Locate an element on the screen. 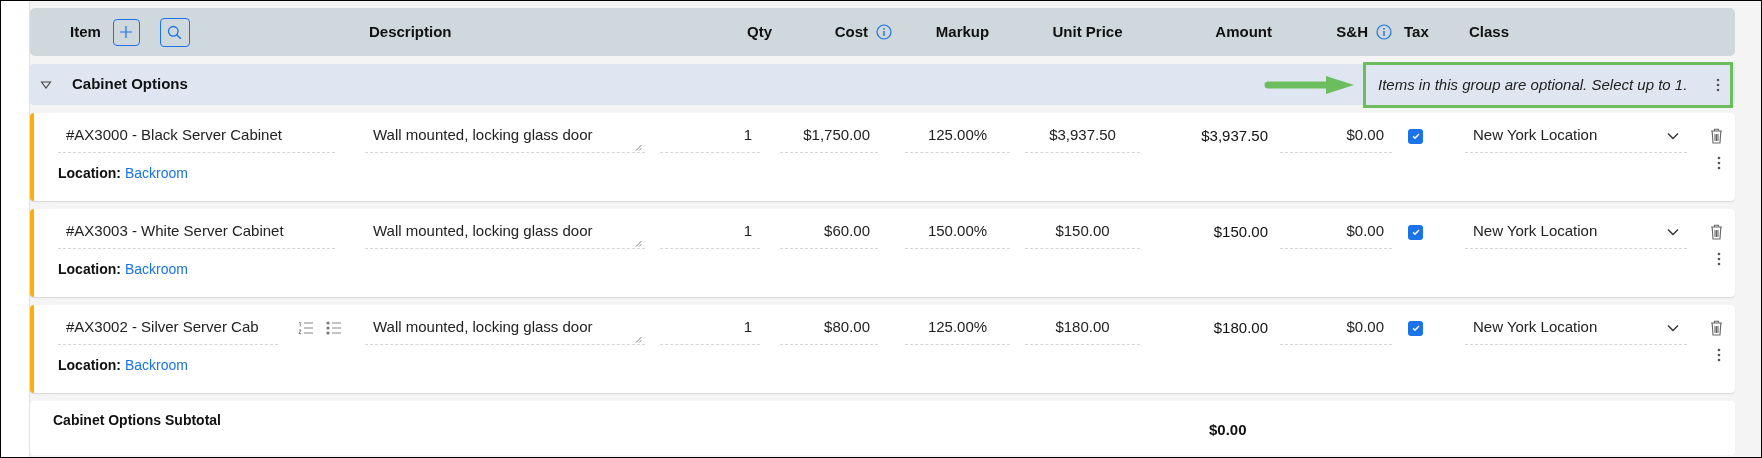  markup-field: 150.00% is located at coordinates (957, 232).